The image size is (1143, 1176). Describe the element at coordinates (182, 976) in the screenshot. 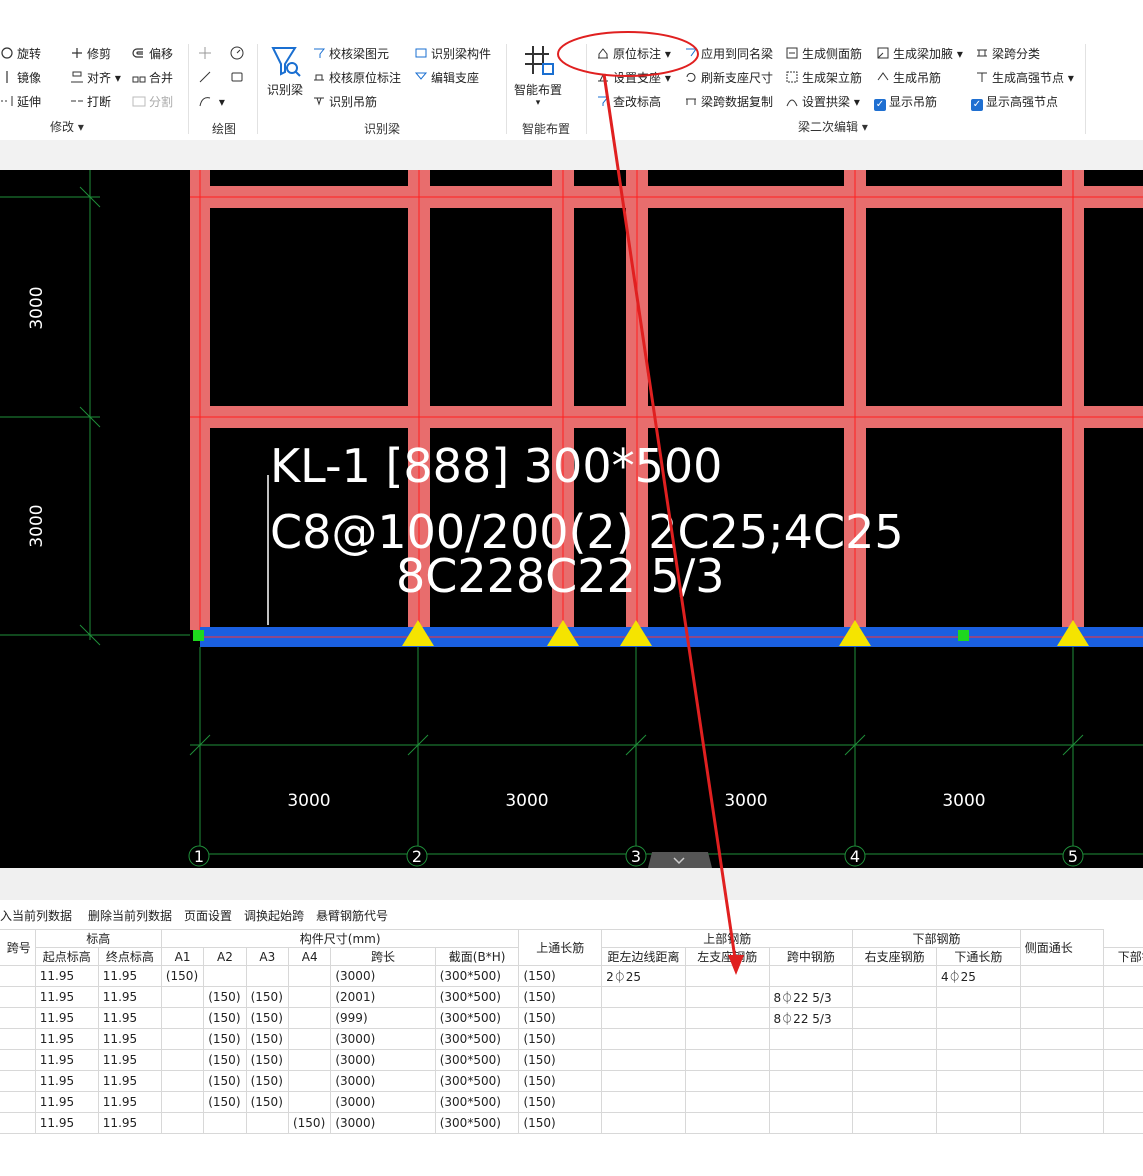

I see `cell-a1: (150)` at that location.